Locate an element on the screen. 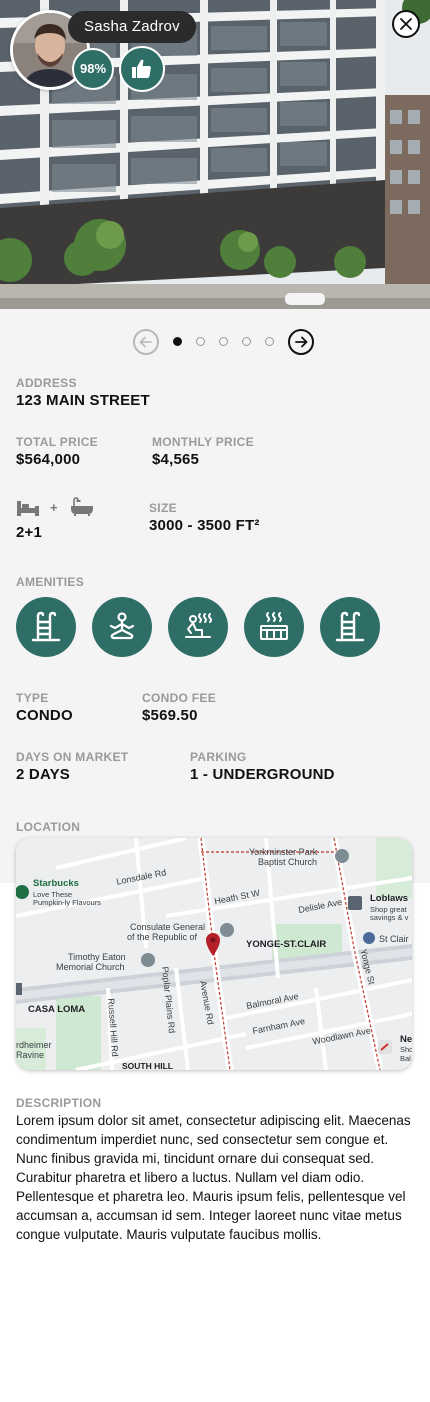 This screenshot has height=1402, width=430. close-icon is located at coordinates (406, 24).